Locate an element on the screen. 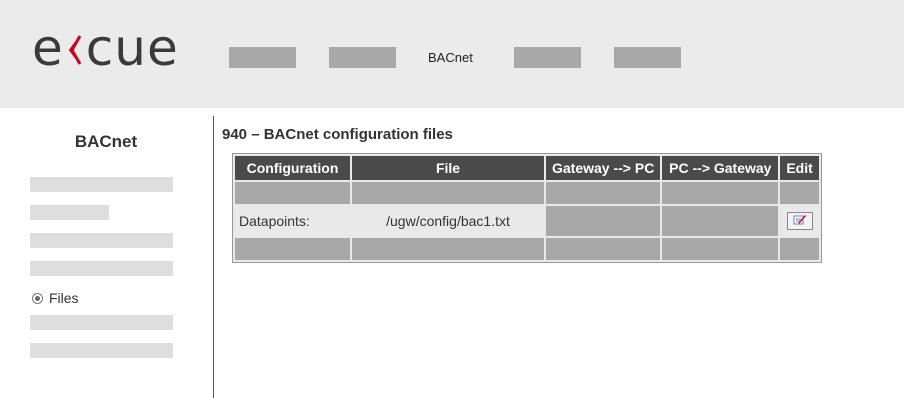 The height and width of the screenshot is (398, 904). datapoints-file-path: /ugw/config/bac1.txt is located at coordinates (448, 221).